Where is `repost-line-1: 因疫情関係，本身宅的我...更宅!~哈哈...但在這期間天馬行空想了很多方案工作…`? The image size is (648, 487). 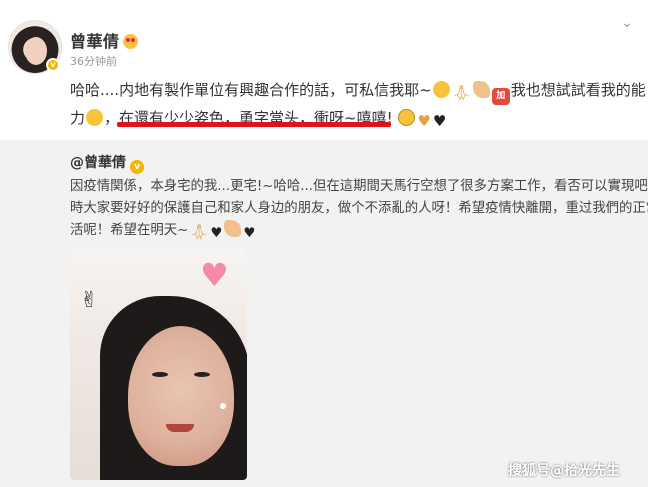 repost-line-1: 因疫情関係，本身宅的我...更宅!~哈哈...但在這期間天馬行空想了很多方案工作… is located at coordinates (359, 186).